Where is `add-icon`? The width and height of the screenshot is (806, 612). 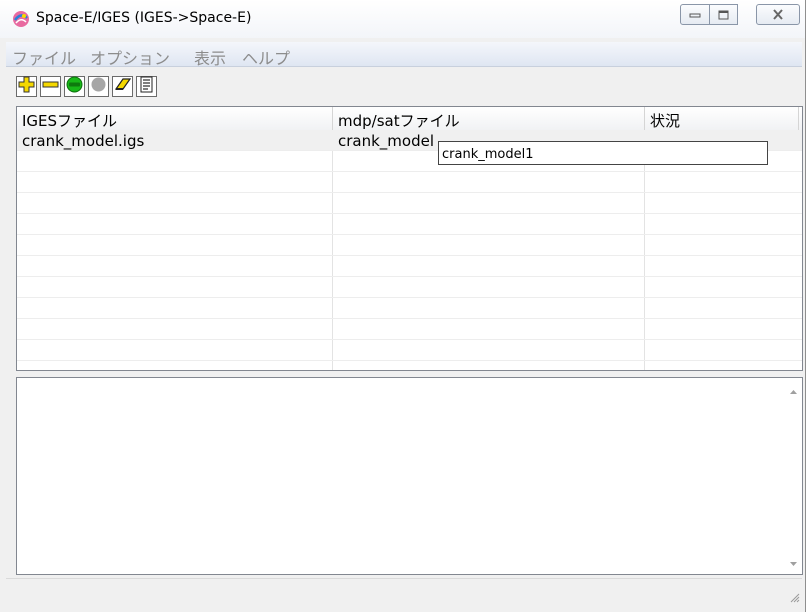 add-icon is located at coordinates (26, 86).